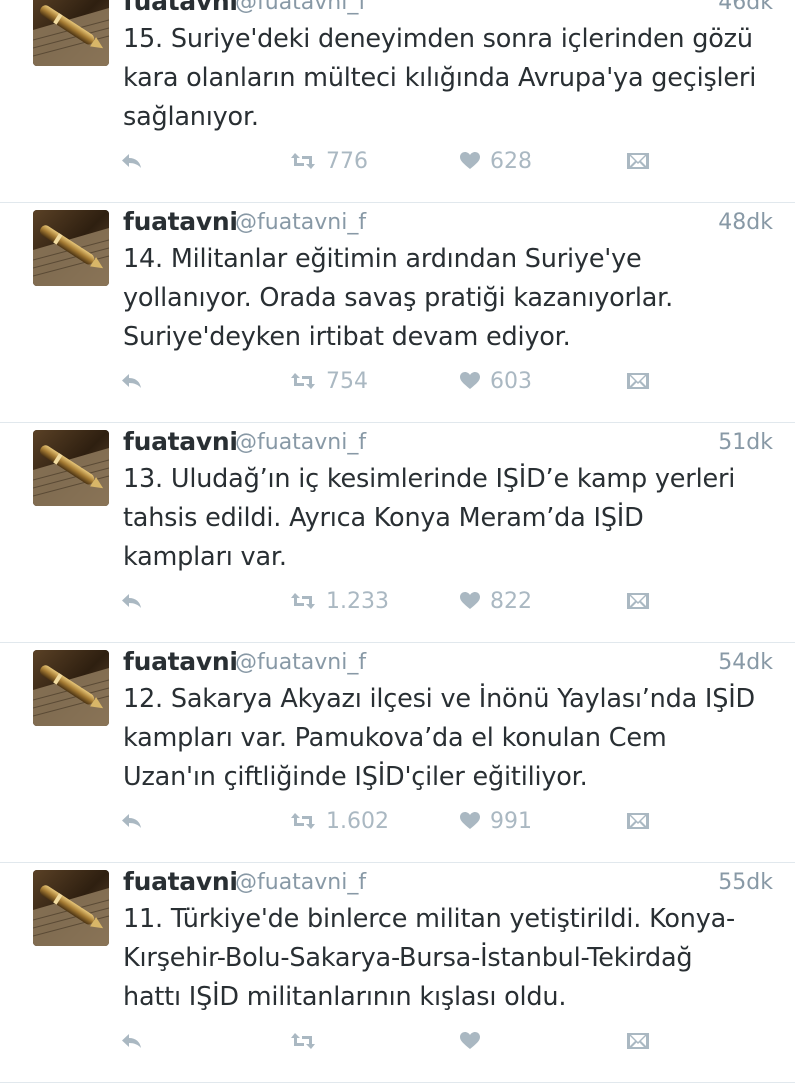  What do you see at coordinates (357, 601) in the screenshot?
I see `retweet-count: 1.233` at bounding box center [357, 601].